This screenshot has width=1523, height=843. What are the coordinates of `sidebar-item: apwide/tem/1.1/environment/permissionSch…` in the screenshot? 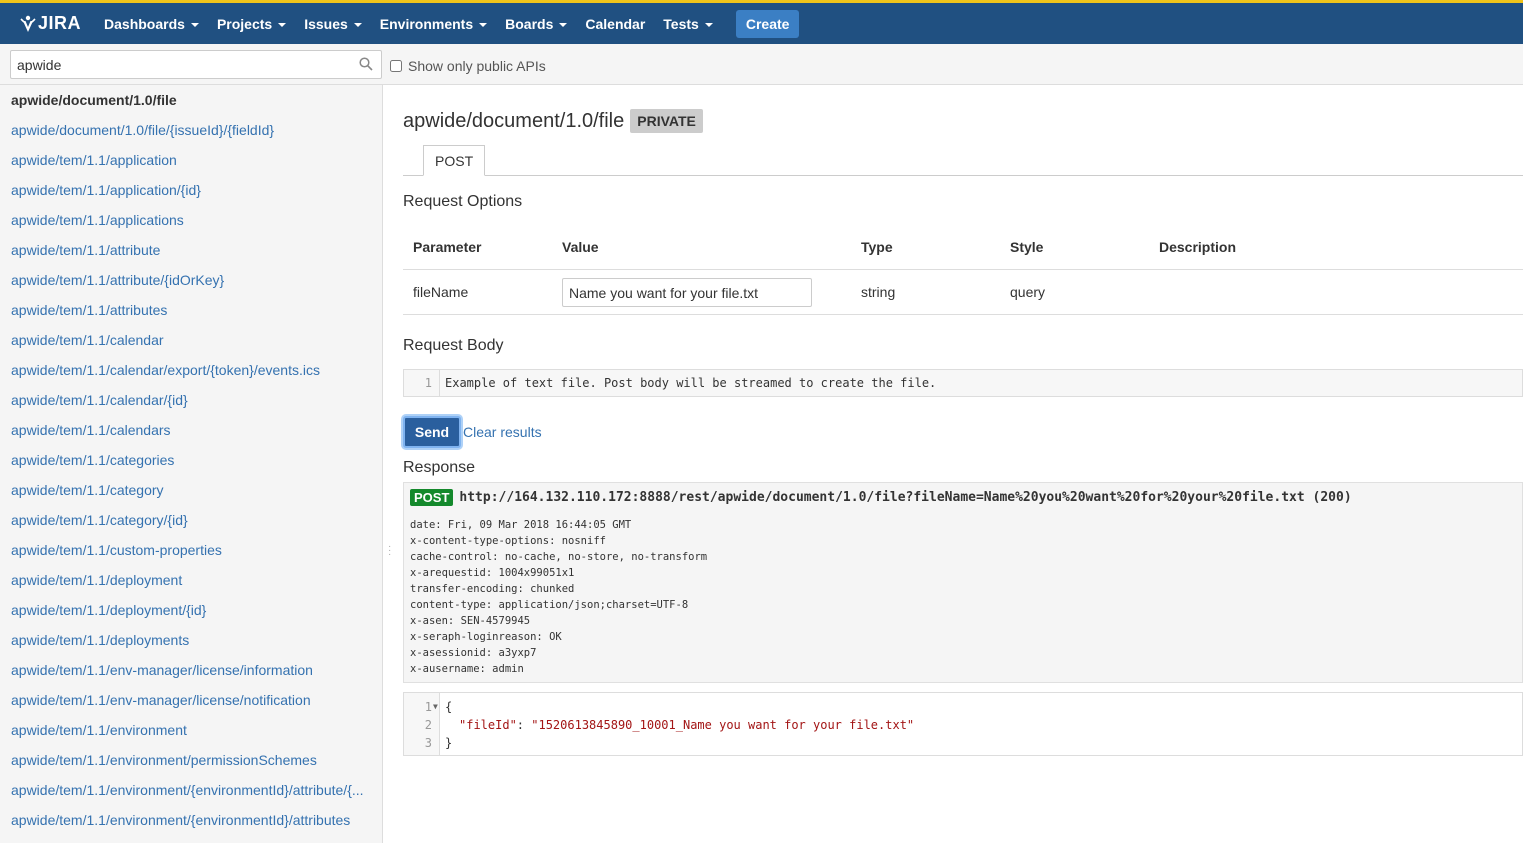 It's located at (185, 760).